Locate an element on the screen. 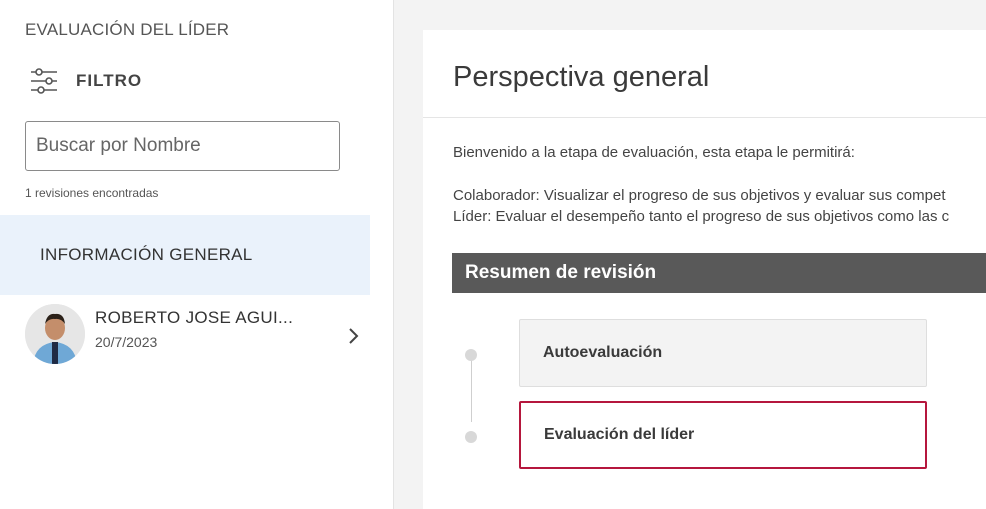  timeline-connector is located at coordinates (471, 391).